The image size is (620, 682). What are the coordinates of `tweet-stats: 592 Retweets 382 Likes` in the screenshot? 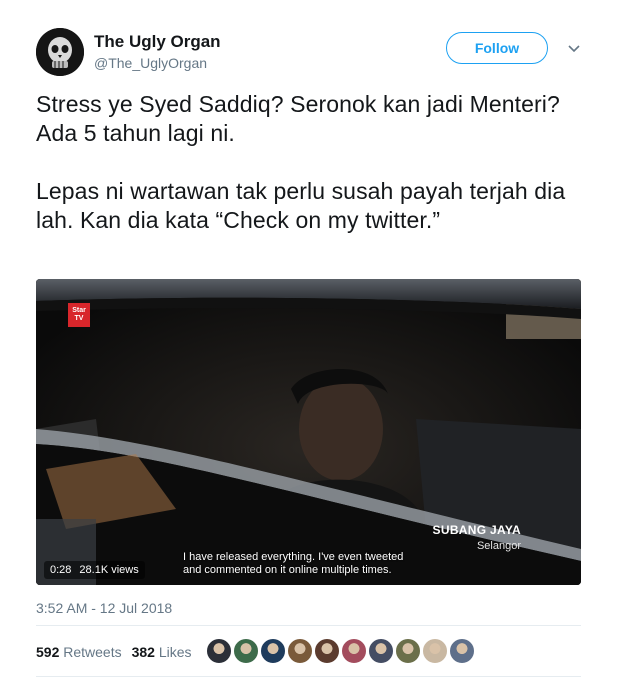 It's located at (119, 652).